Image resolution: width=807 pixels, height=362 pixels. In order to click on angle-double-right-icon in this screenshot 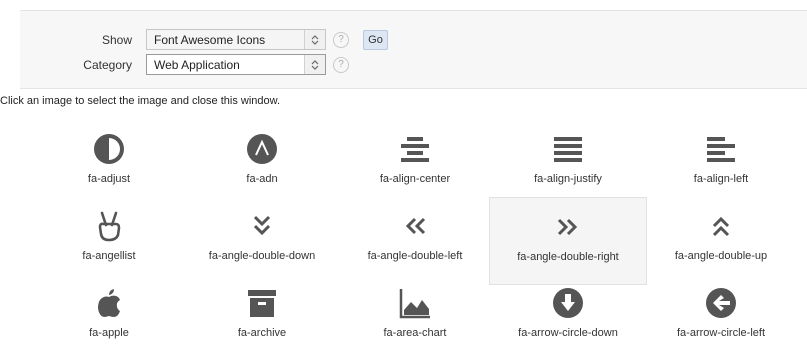, I will do `click(568, 227)`.